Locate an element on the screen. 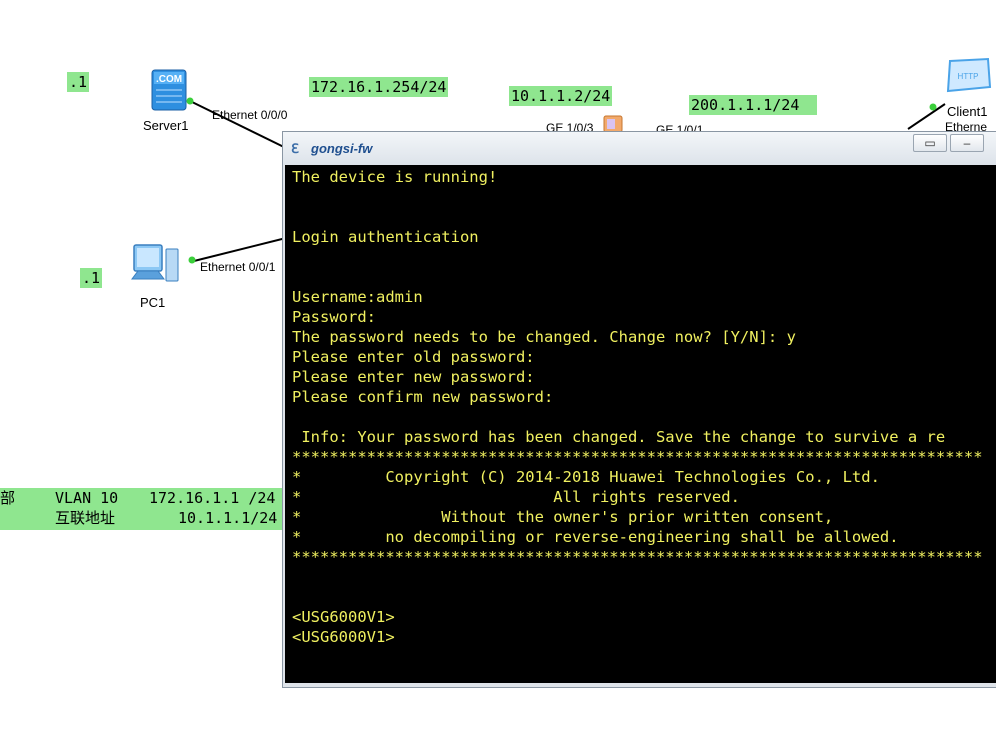 Image resolution: width=996 pixels, height=754 pixels. terminal-line: Password: is located at coordinates (334, 317).